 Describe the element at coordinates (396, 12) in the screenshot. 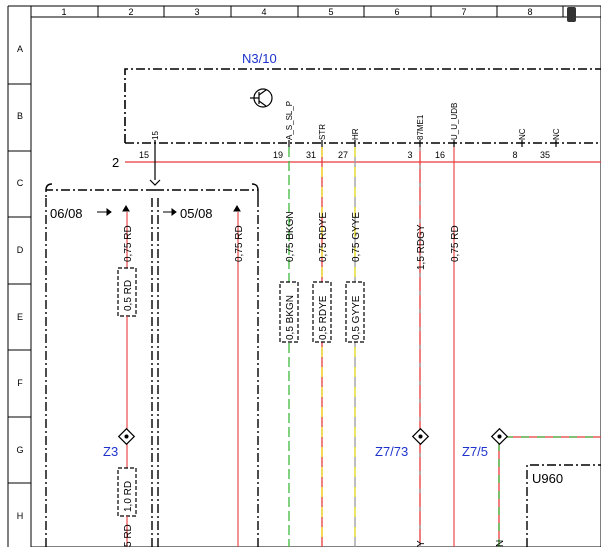

I see `column-label-6: 6` at that location.